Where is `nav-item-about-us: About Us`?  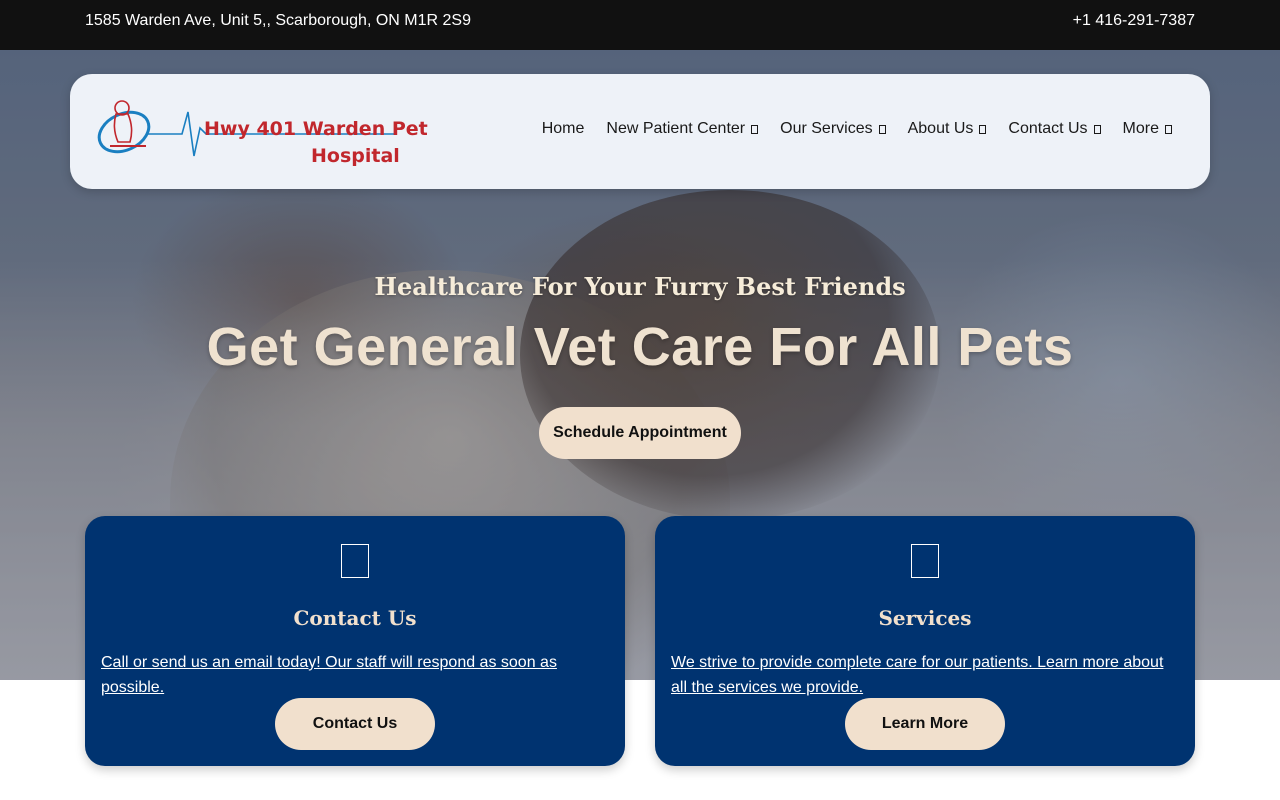
nav-item-about-us: About Us is located at coordinates (947, 129).